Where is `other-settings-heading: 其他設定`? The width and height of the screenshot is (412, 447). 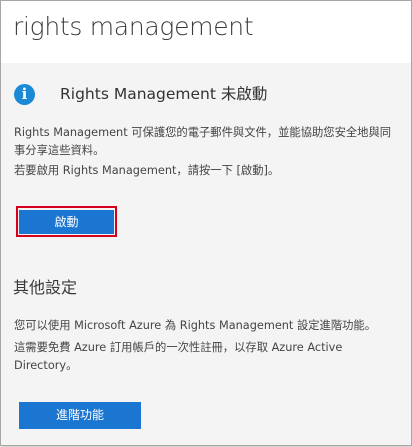 other-settings-heading: 其他設定 is located at coordinates (45, 287).